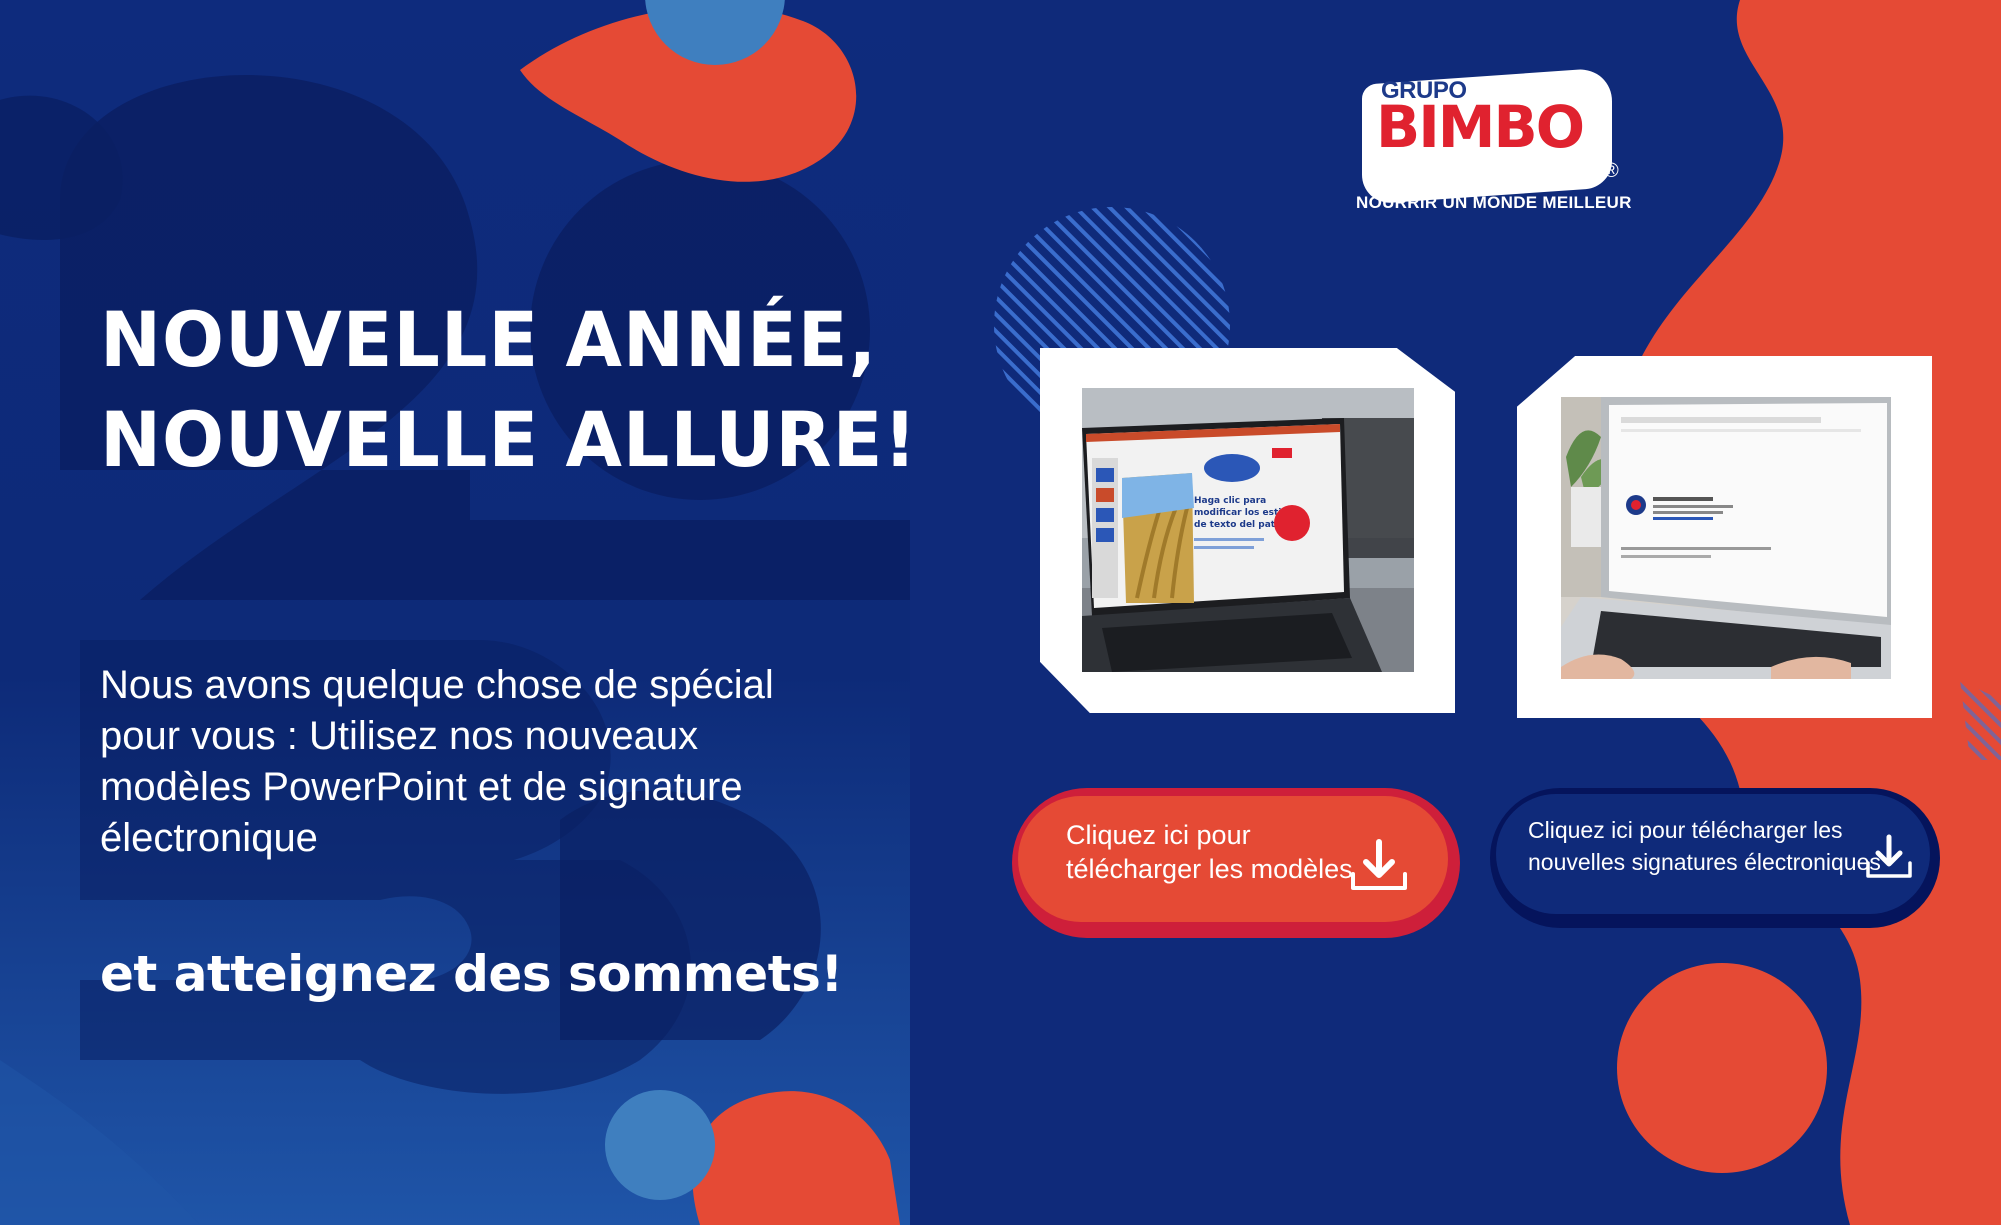 Image resolution: width=2001 pixels, height=1225 pixels. I want to click on logo-brand-text: BIMBO, so click(1480, 127).